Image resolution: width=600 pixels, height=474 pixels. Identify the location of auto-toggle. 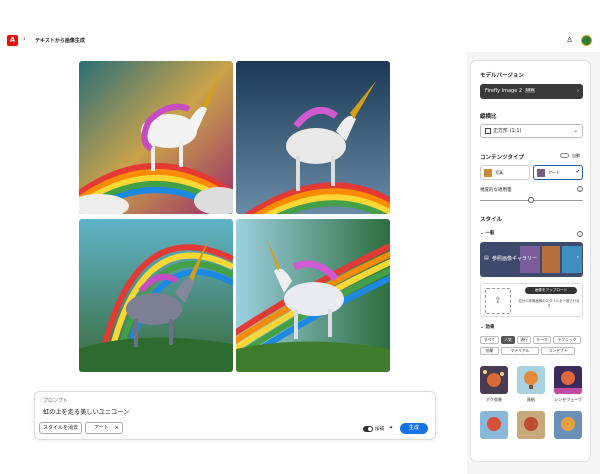
(564, 155).